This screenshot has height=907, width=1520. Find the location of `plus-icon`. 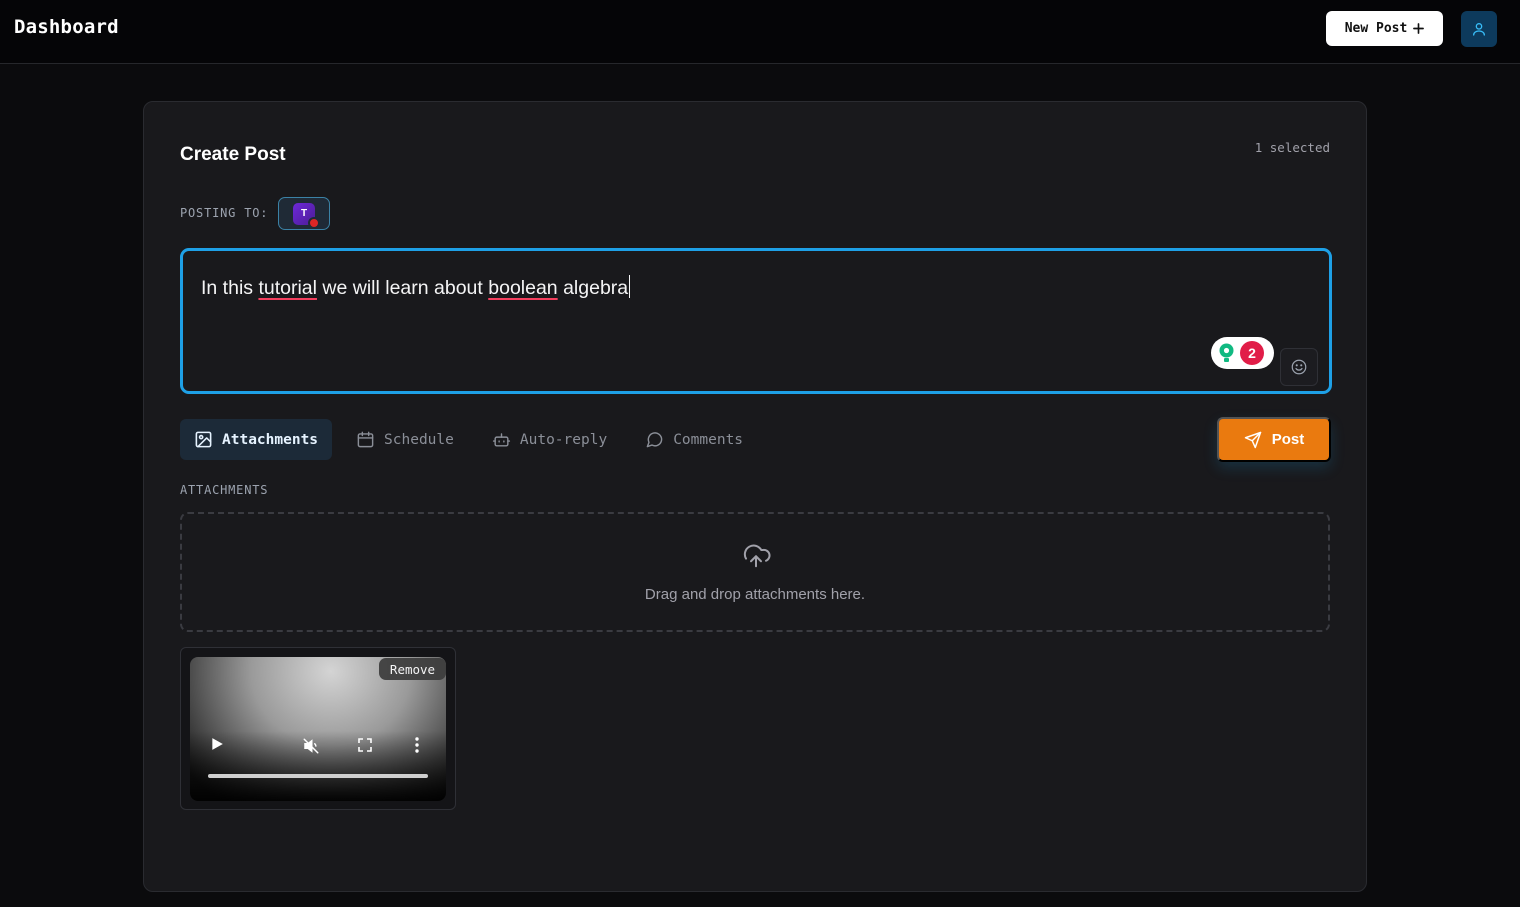

plus-icon is located at coordinates (1419, 28).